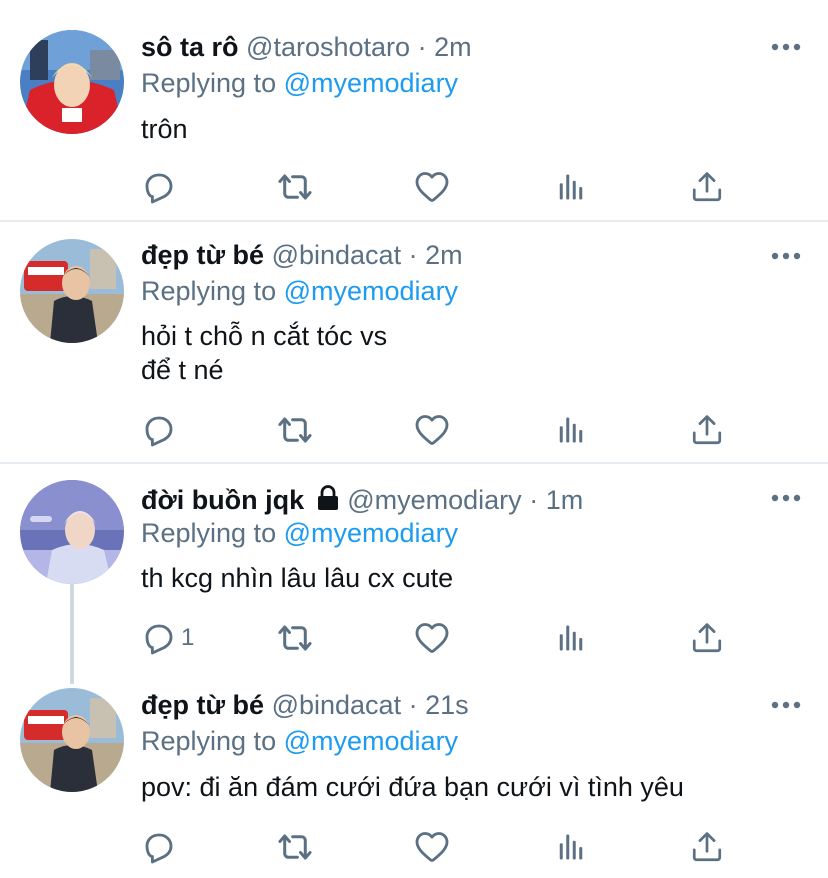 The width and height of the screenshot is (828, 878). Describe the element at coordinates (190, 47) in the screenshot. I see `display-name: sô ta rô` at that location.